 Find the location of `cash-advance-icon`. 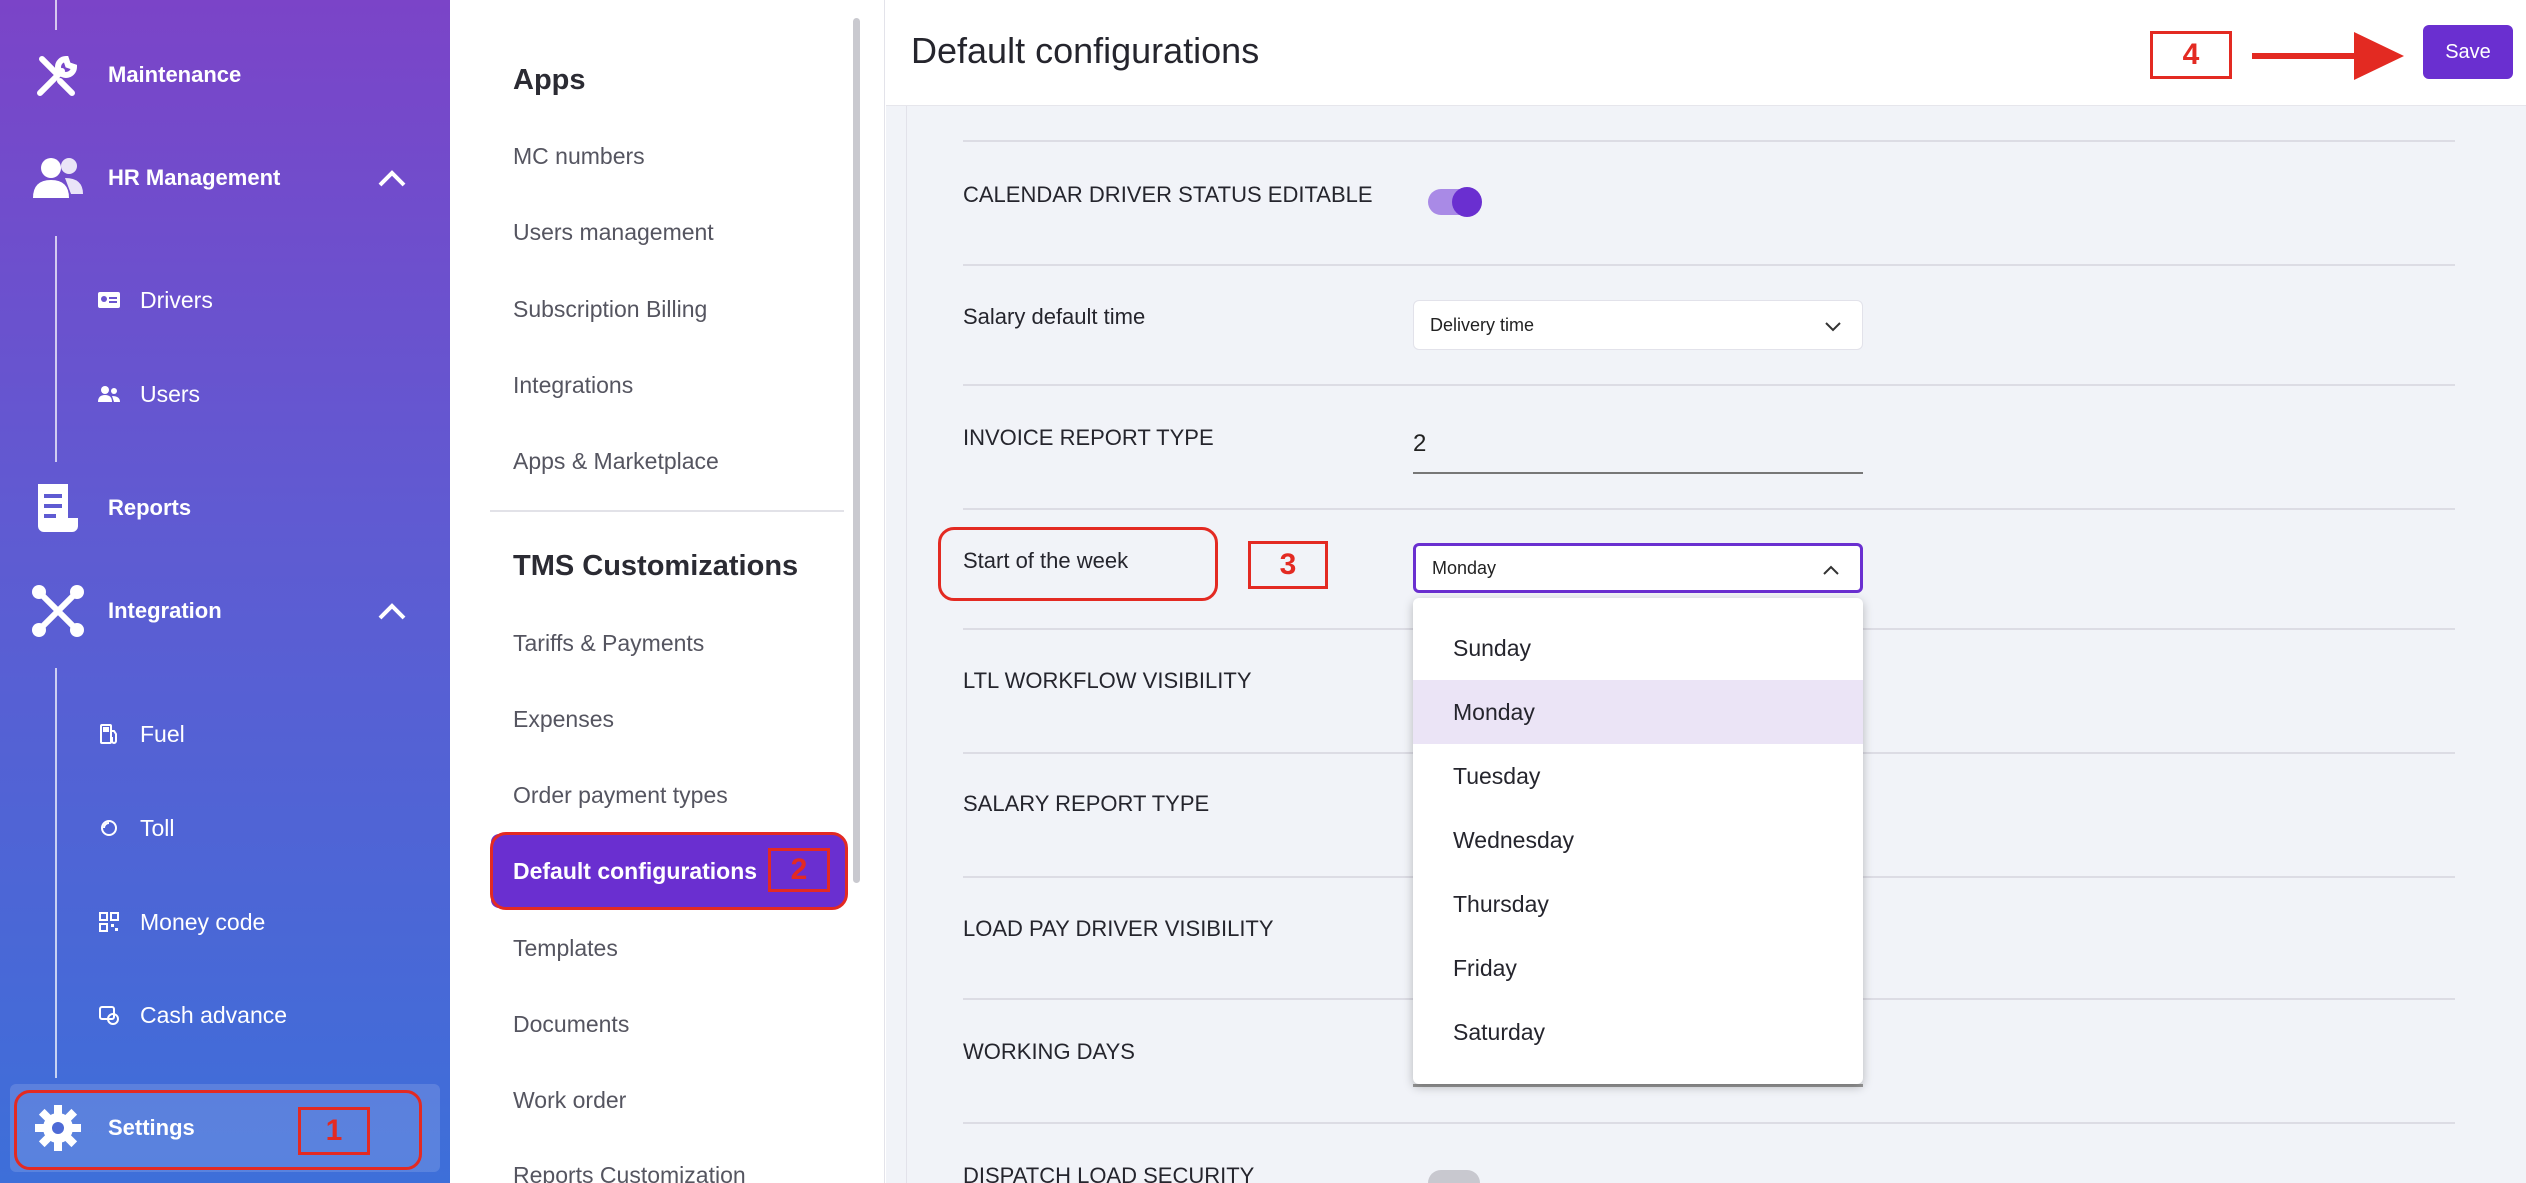

cash-advance-icon is located at coordinates (109, 1015).